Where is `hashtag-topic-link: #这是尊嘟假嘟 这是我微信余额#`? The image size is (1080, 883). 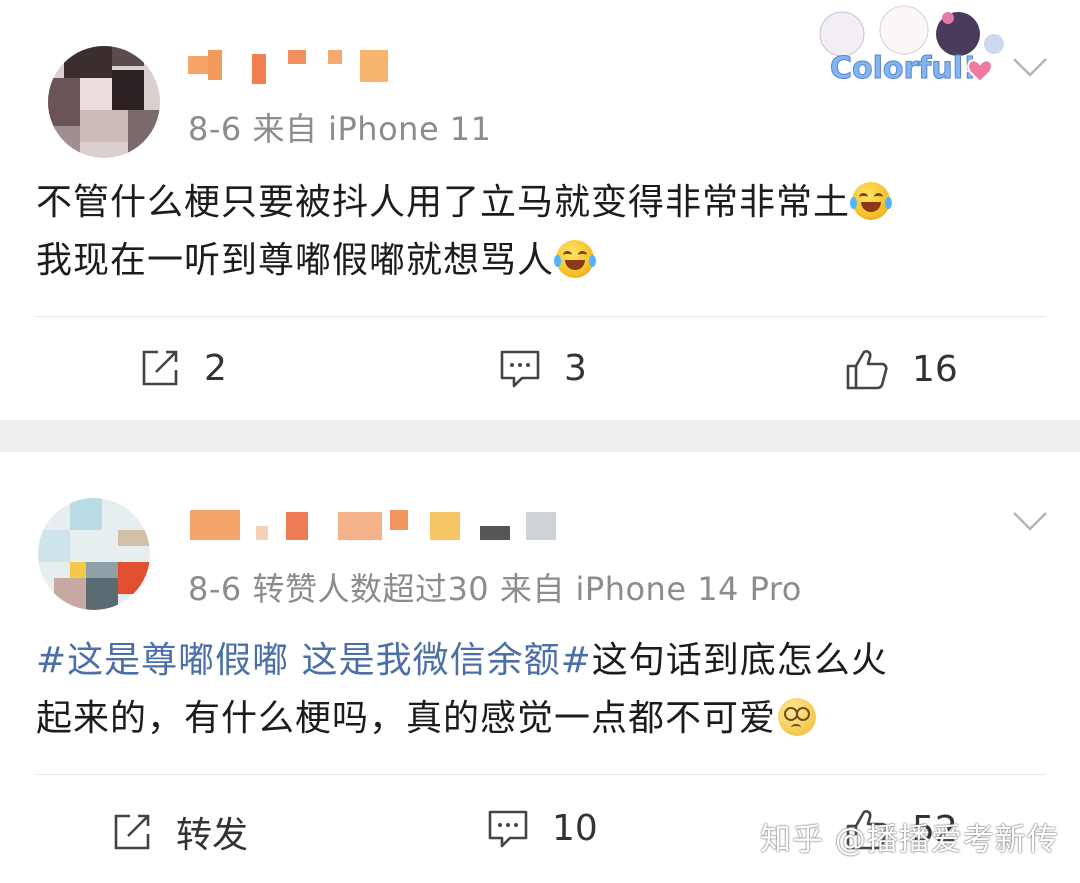 hashtag-topic-link: #这是尊嘟假嘟 这是我微信余额# is located at coordinates (314, 660).